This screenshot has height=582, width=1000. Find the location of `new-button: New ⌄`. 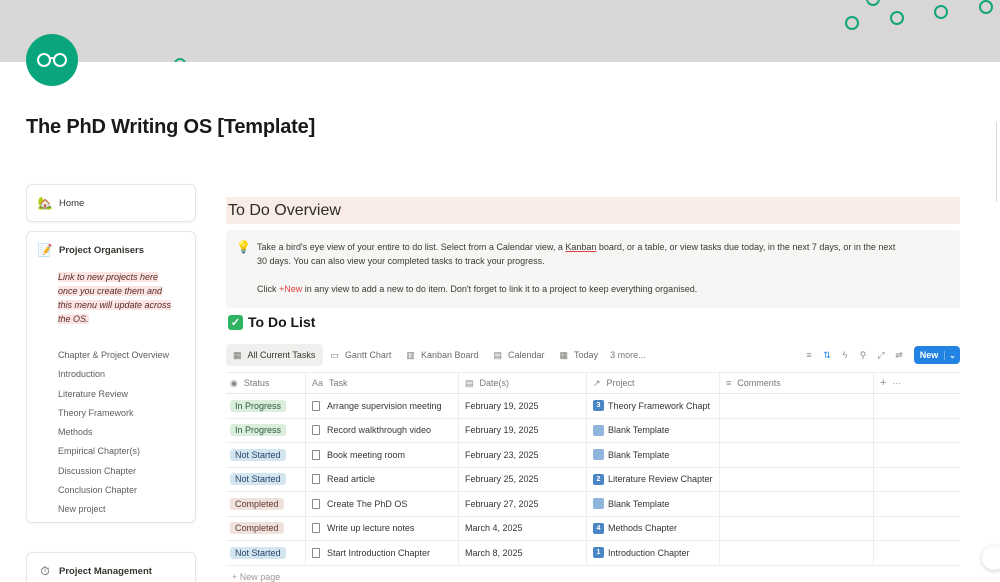

new-button: New ⌄ is located at coordinates (937, 355).